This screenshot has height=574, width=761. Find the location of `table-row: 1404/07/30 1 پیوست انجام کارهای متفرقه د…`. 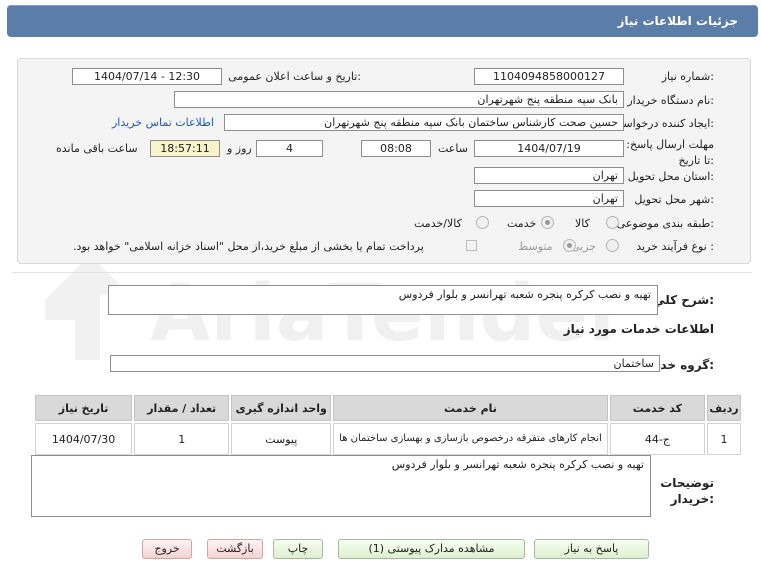

table-row: 1404/07/30 1 پیوست انجام کارهای متفرقه د… is located at coordinates (388, 439).